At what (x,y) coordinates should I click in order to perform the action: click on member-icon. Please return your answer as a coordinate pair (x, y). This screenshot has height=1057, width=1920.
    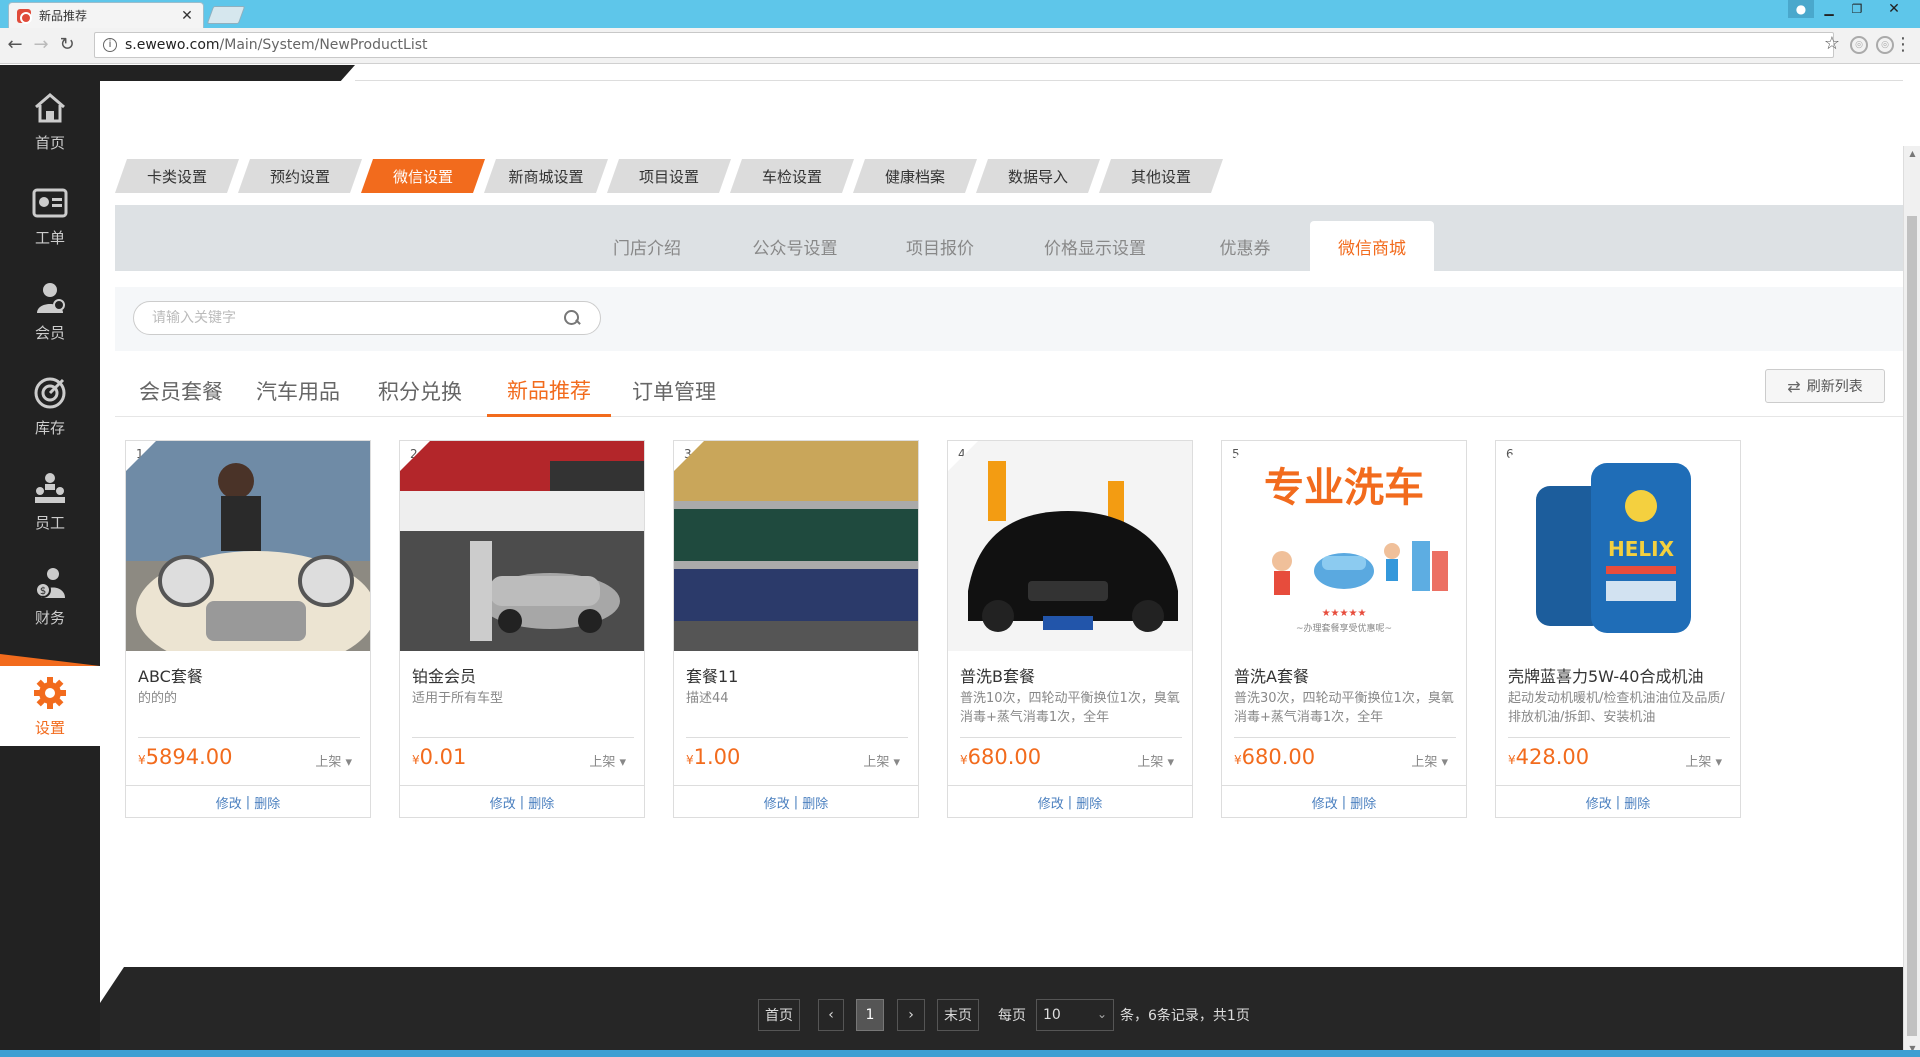
    Looking at the image, I should click on (50, 298).